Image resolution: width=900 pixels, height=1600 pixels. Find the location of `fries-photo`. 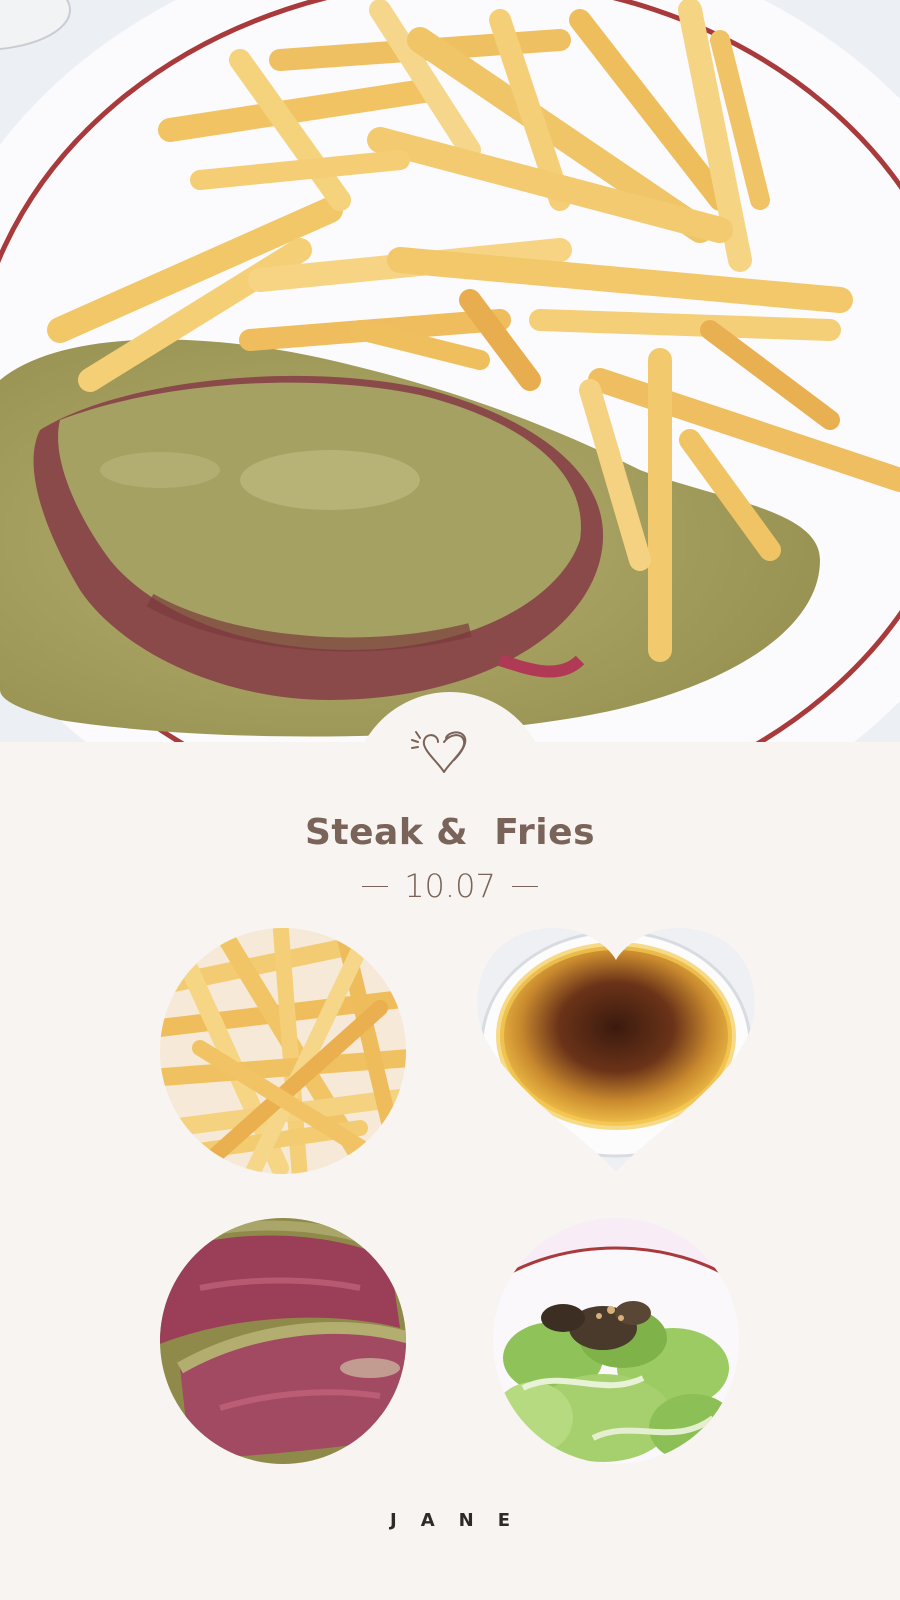

fries-photo is located at coordinates (283, 1051).